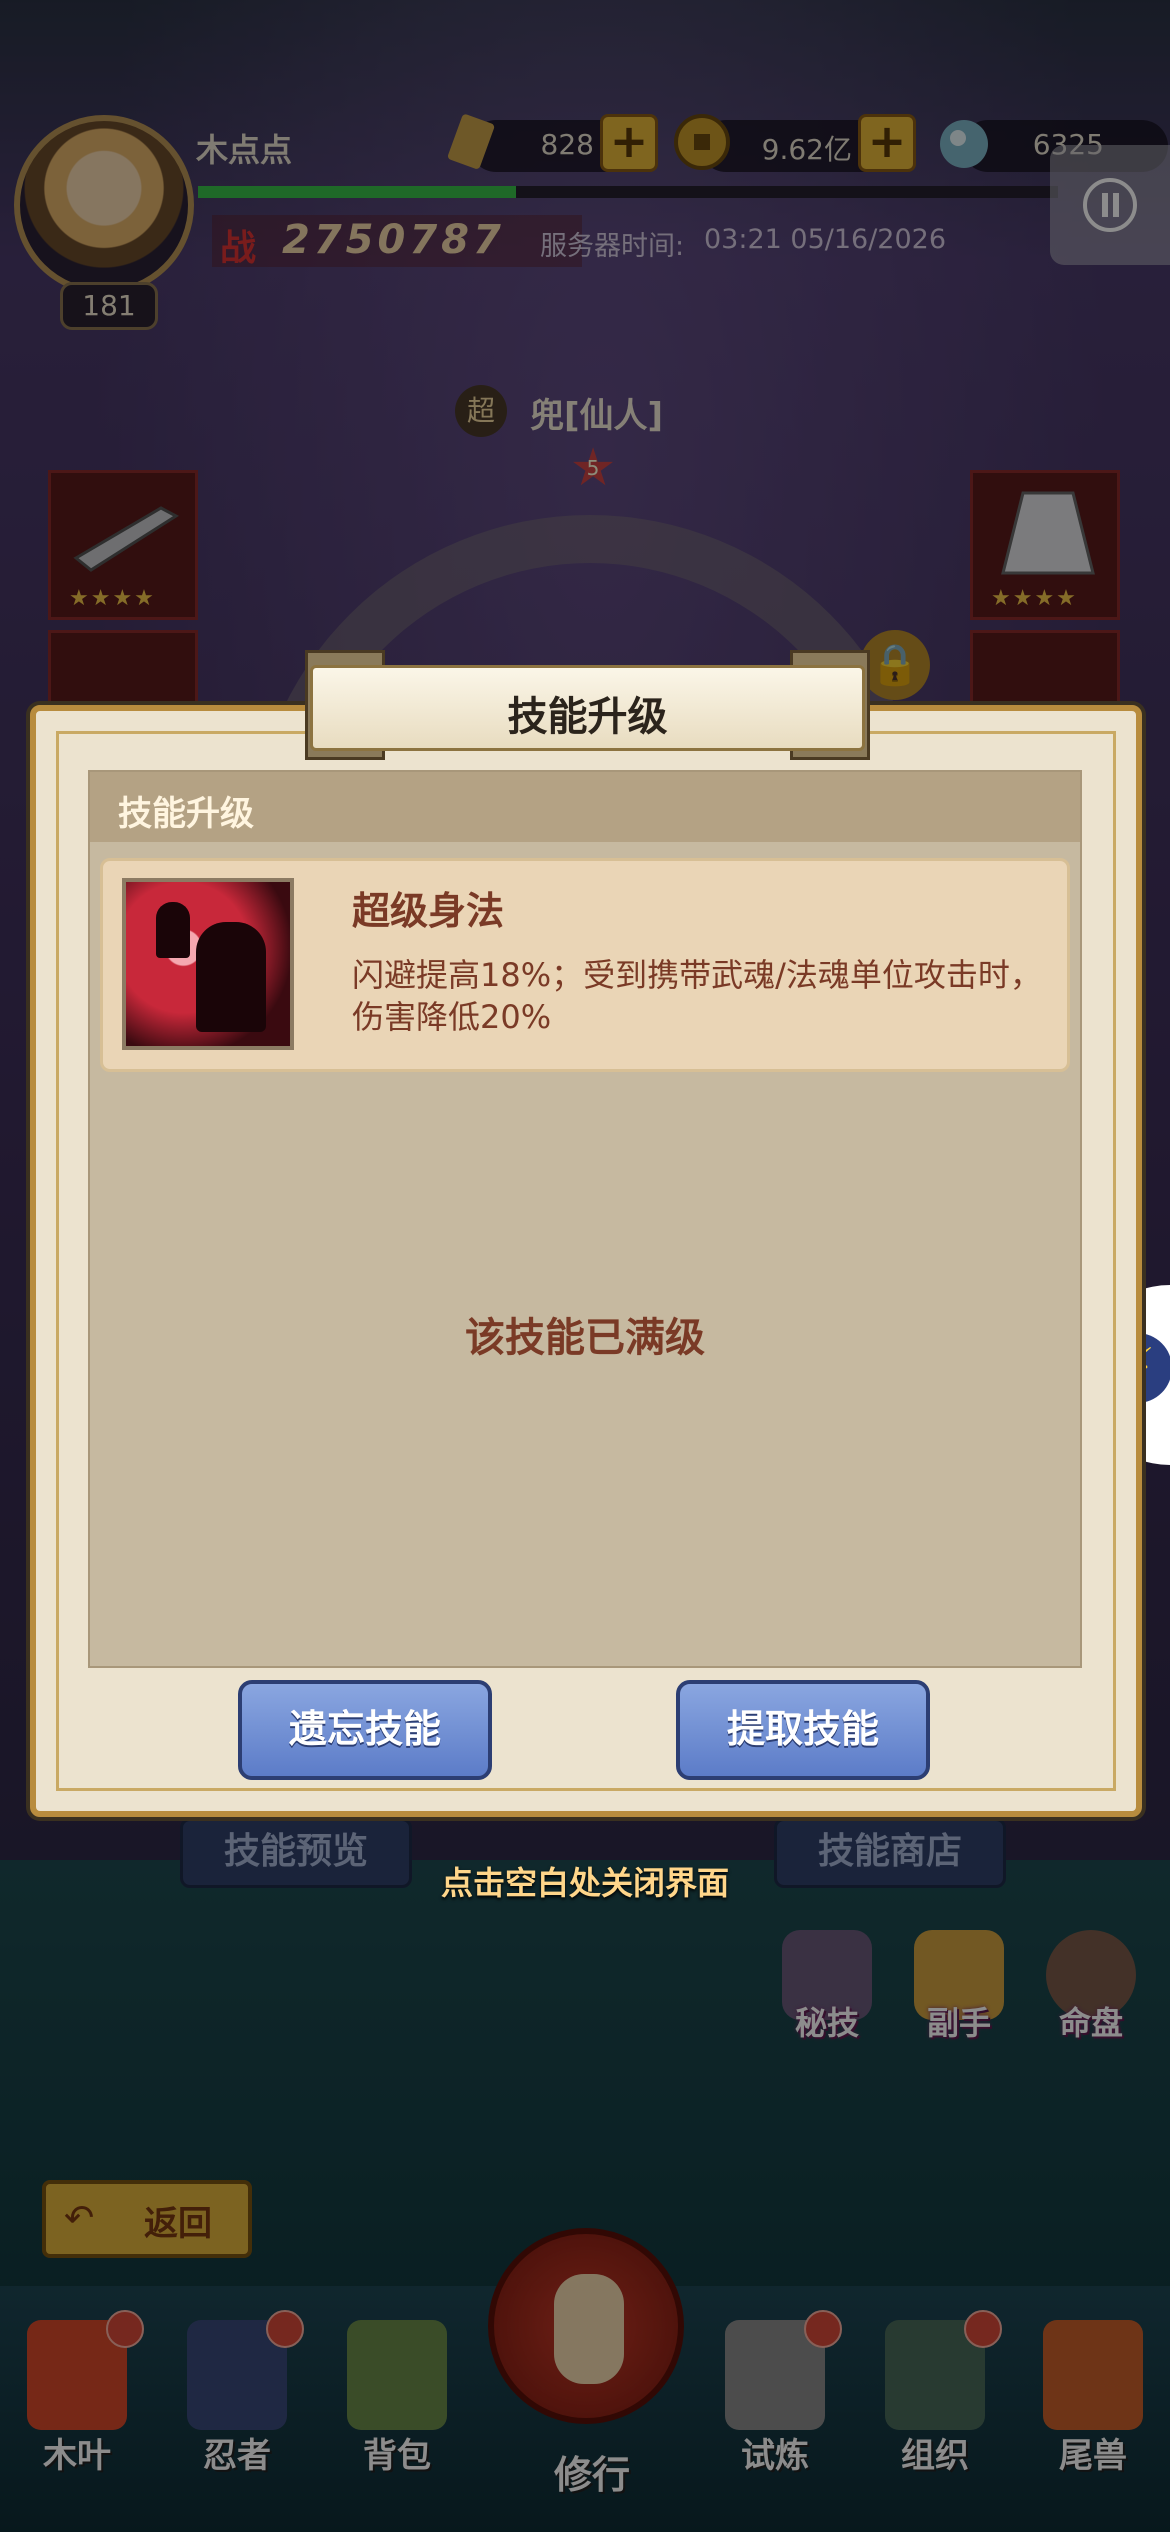 The image size is (1170, 2532). Describe the element at coordinates (585, 1338) in the screenshot. I see `skill-max-level-status: 该技能已满级` at that location.